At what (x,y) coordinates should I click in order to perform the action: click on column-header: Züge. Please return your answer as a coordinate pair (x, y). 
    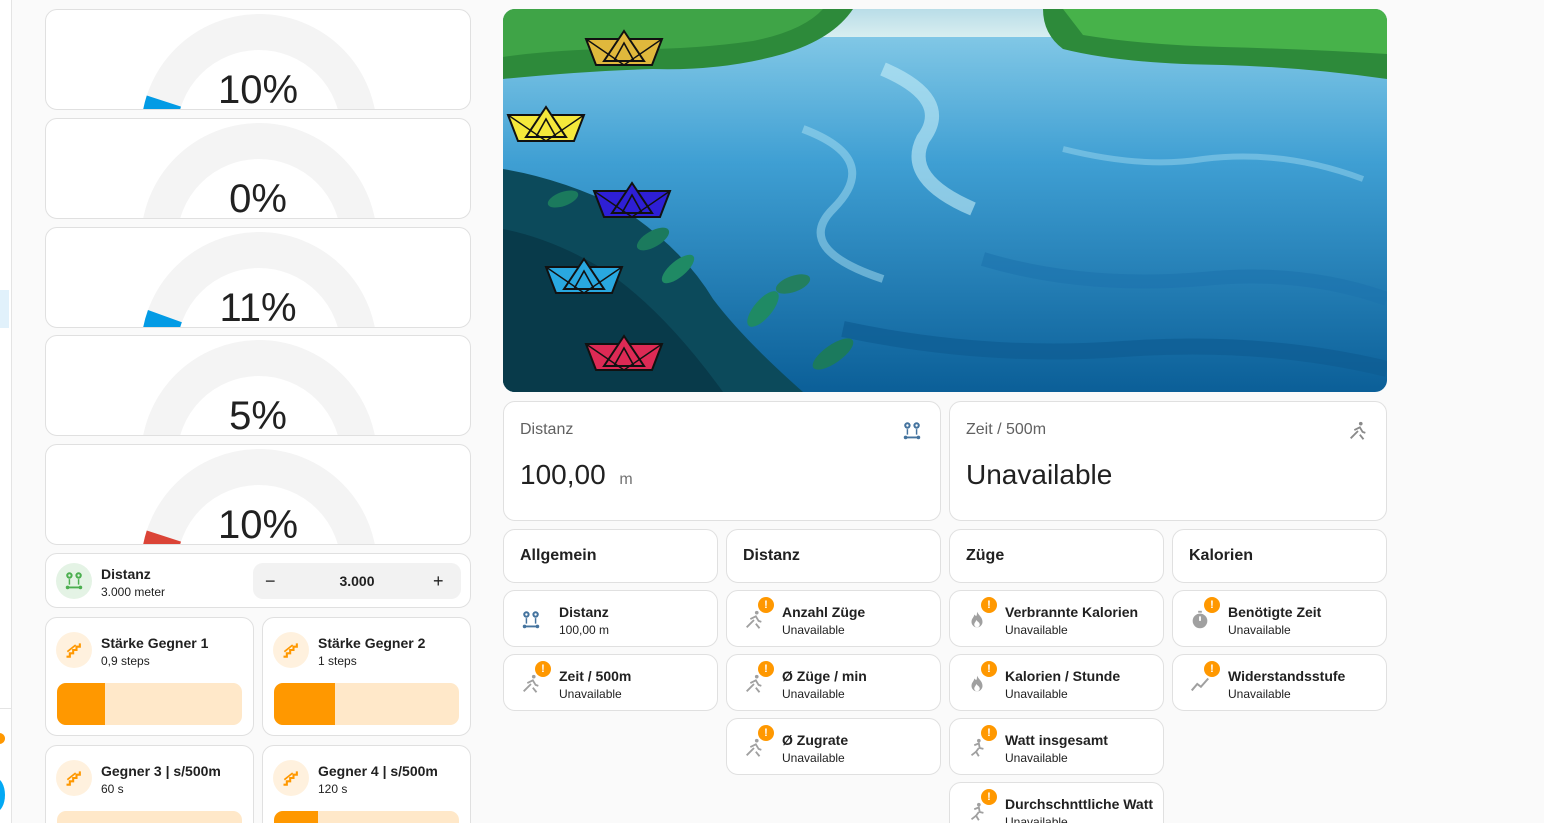
    Looking at the image, I should click on (985, 555).